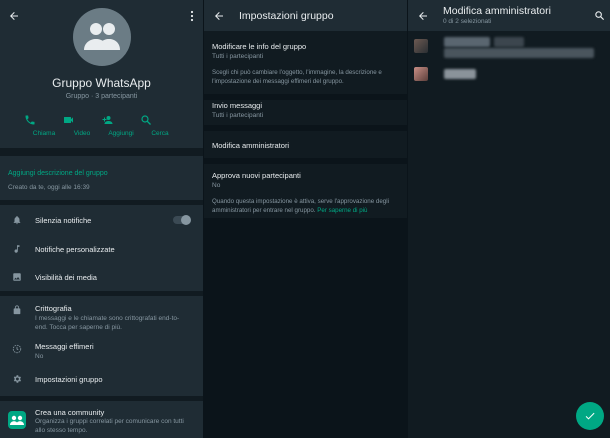 The height and width of the screenshot is (438, 610). Describe the element at coordinates (186, 220) in the screenshot. I see `mute-toggle-knob` at that location.